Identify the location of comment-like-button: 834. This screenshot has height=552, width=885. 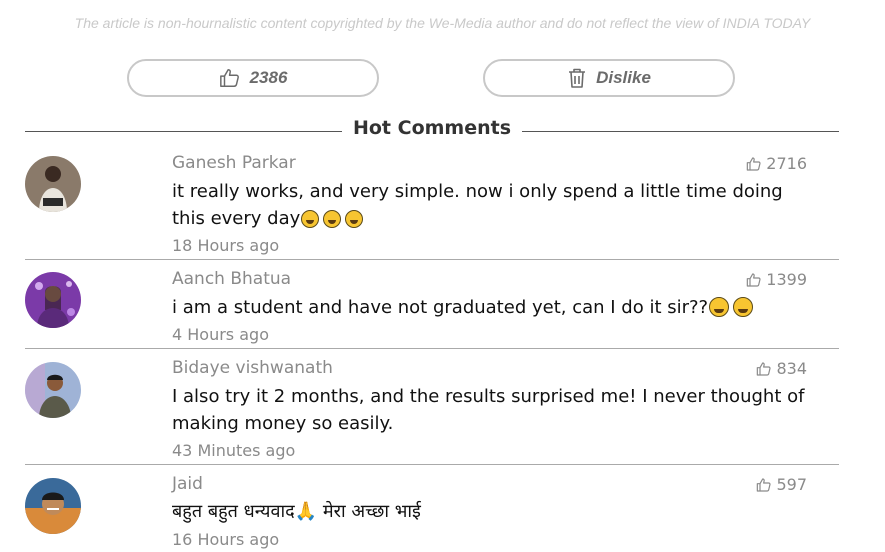
(781, 368).